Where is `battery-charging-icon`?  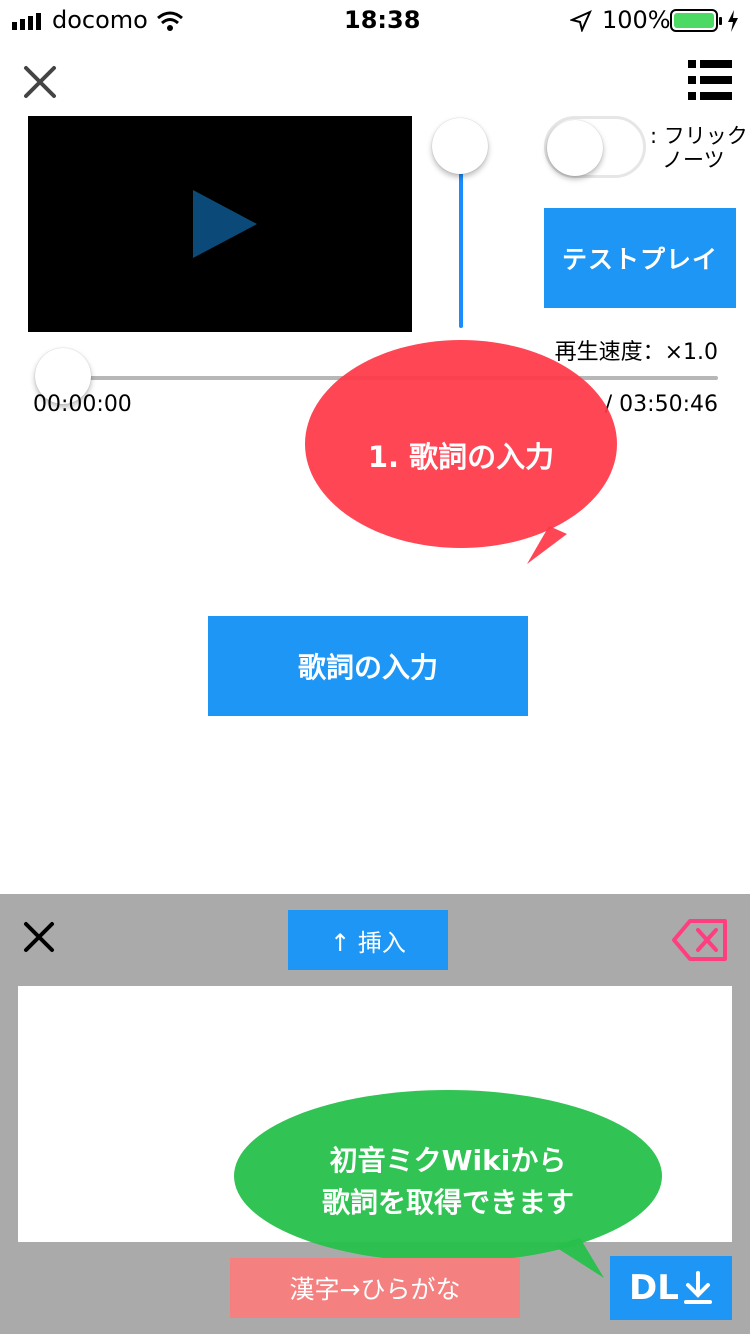 battery-charging-icon is located at coordinates (704, 20).